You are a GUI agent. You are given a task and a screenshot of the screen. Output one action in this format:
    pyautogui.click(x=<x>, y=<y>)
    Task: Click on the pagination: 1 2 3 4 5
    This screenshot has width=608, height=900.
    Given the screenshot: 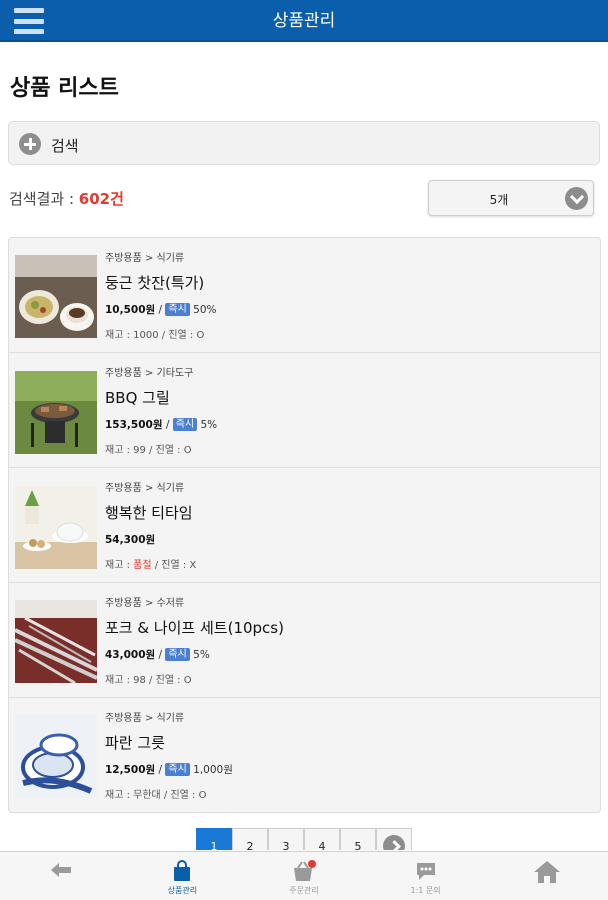 What is the action you would take?
    pyautogui.click(x=304, y=839)
    